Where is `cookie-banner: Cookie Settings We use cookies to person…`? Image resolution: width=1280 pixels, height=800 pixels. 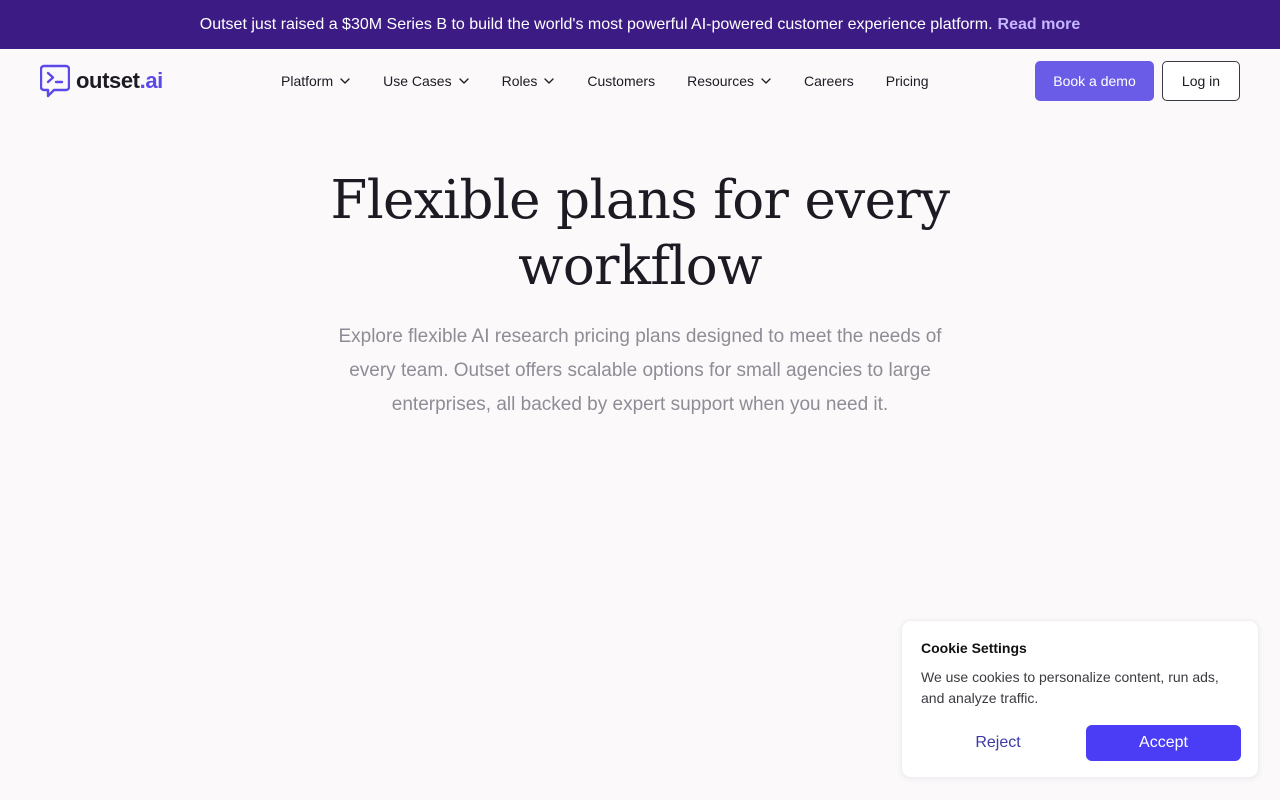 cookie-banner: Cookie Settings We use cookies to person… is located at coordinates (1080, 699).